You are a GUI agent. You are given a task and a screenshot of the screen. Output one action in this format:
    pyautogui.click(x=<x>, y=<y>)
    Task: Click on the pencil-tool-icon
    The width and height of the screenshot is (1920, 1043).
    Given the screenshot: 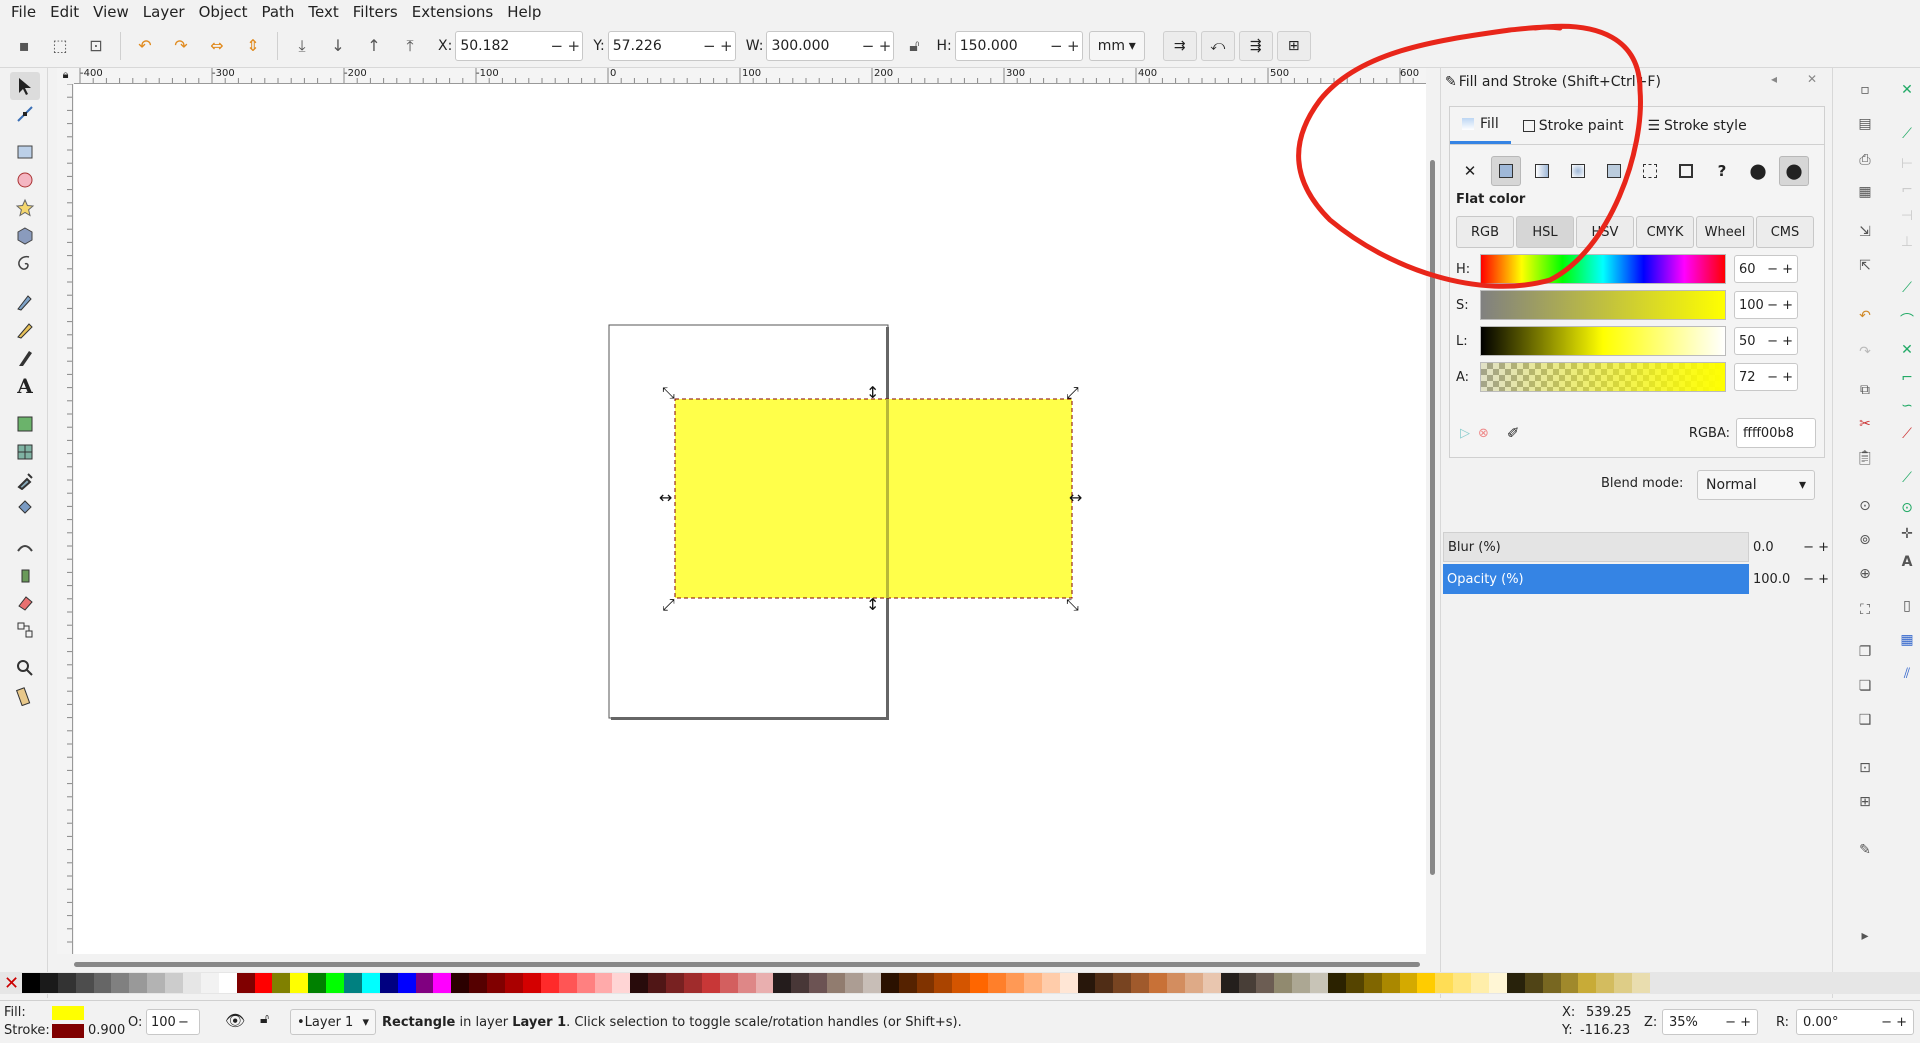 What is the action you would take?
    pyautogui.click(x=25, y=330)
    